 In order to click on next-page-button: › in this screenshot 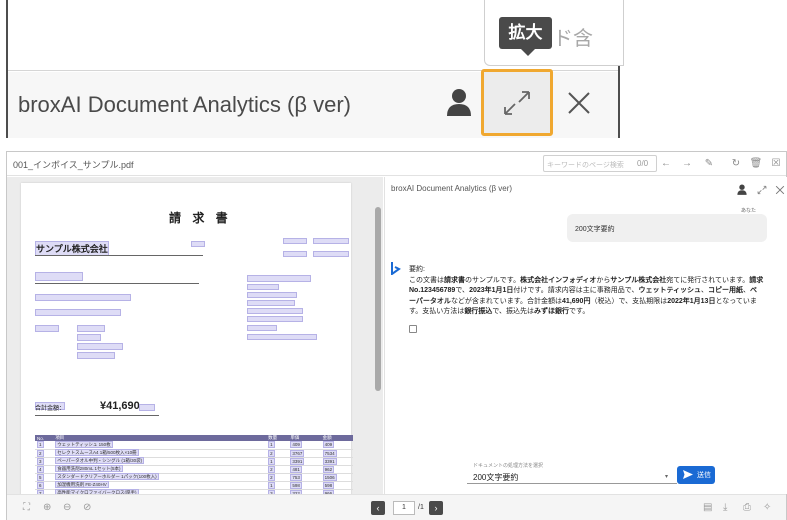, I will do `click(436, 508)`.